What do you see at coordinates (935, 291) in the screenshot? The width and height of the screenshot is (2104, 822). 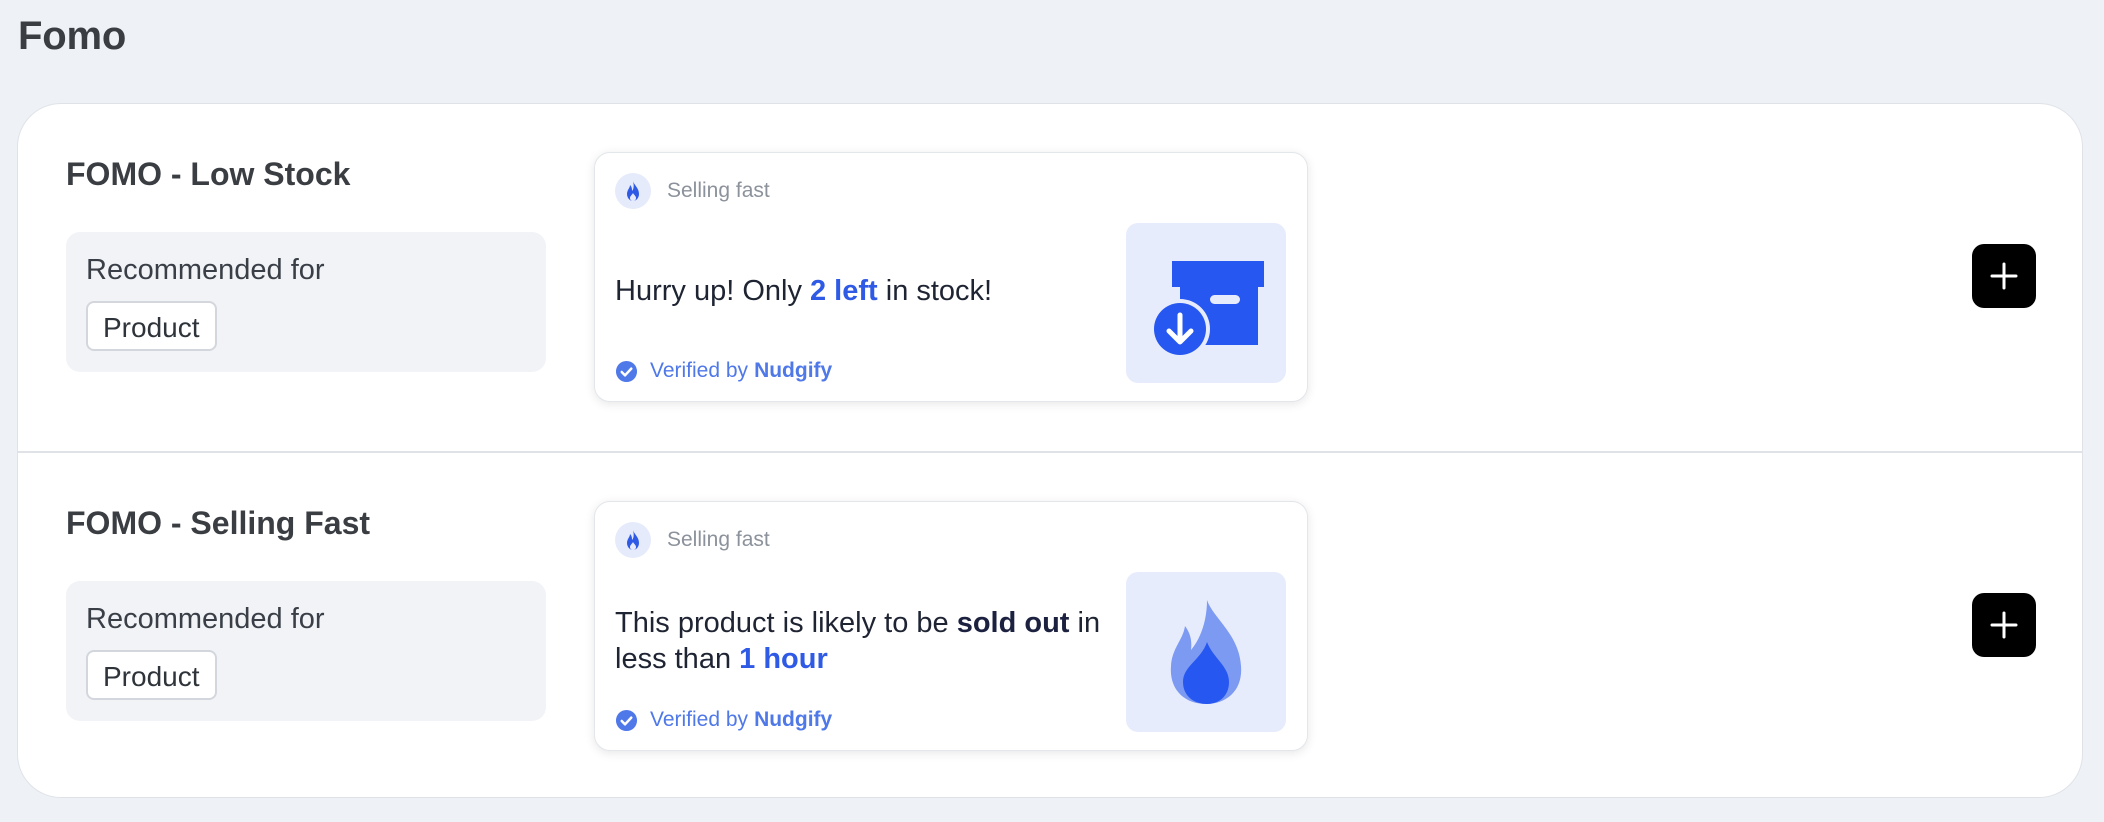 I see `message-text: in stock!` at bounding box center [935, 291].